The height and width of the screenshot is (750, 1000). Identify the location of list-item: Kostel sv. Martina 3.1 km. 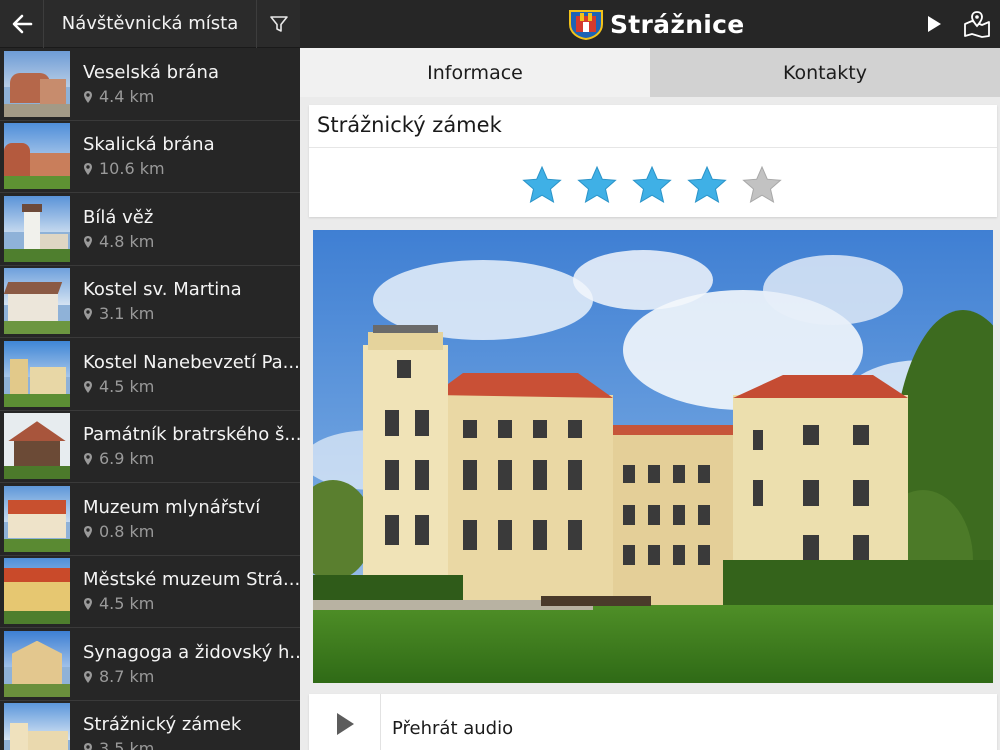
(150, 302).